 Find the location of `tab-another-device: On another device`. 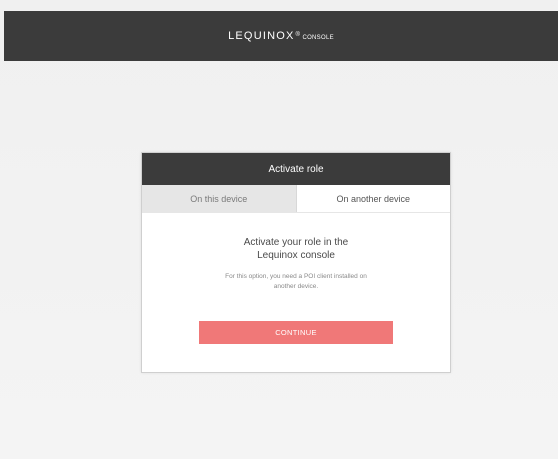

tab-another-device: On another device is located at coordinates (373, 198).